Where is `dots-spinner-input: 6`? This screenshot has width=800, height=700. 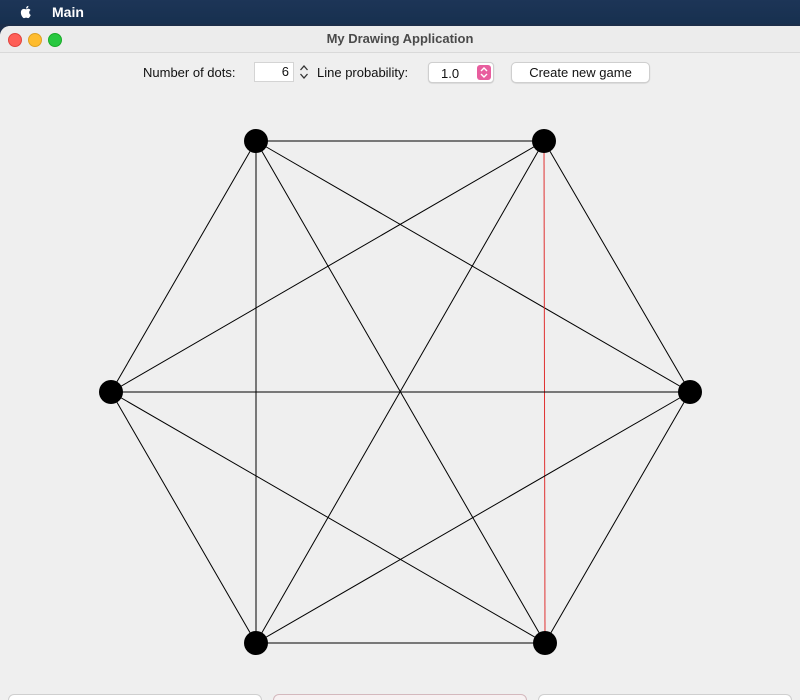 dots-spinner-input: 6 is located at coordinates (274, 72).